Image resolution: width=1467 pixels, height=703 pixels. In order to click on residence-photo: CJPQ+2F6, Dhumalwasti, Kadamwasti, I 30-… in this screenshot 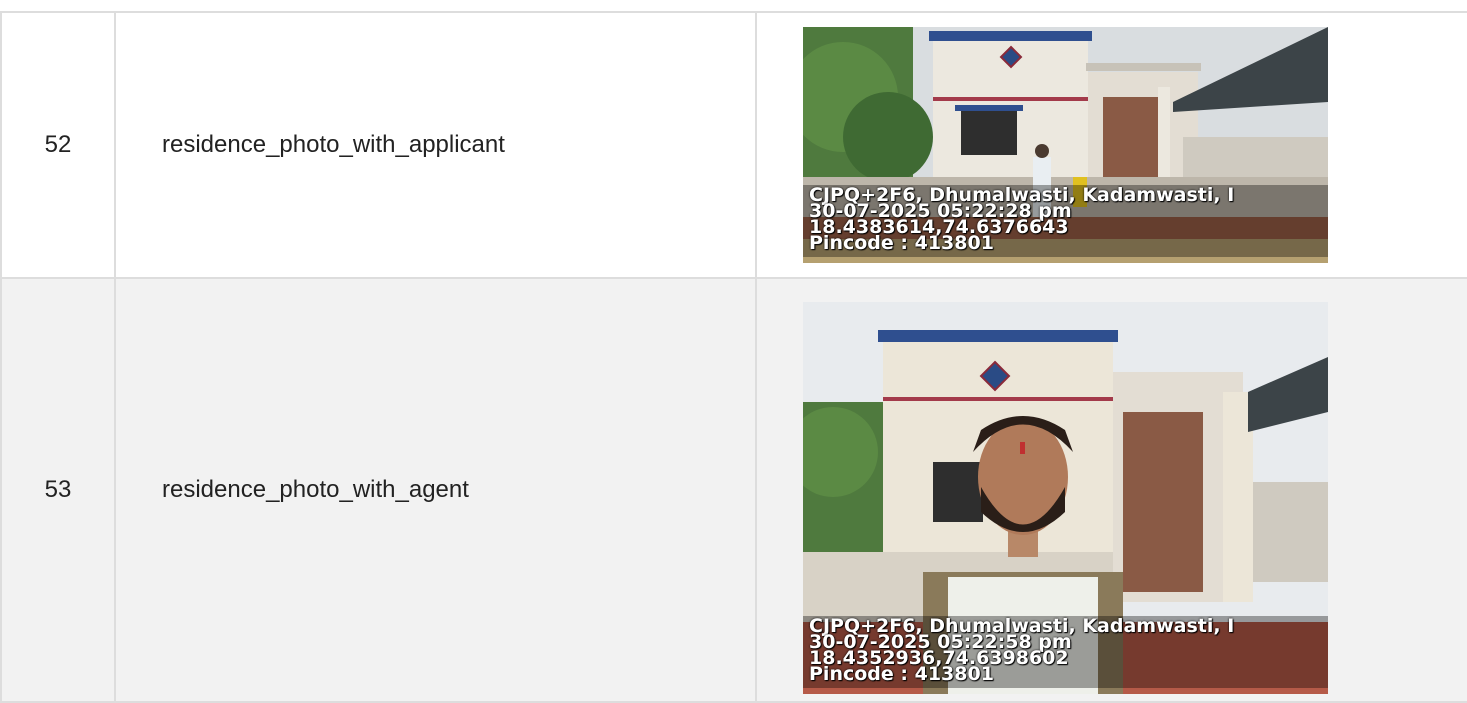, I will do `click(1065, 145)`.